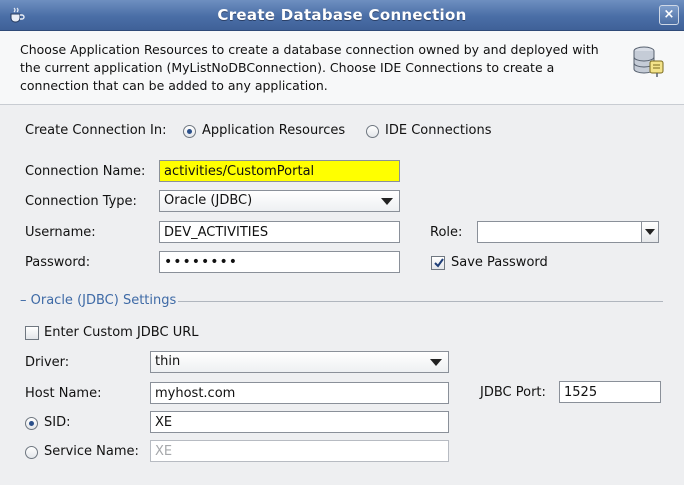  What do you see at coordinates (299, 422) in the screenshot?
I see `sid-input` at bounding box center [299, 422].